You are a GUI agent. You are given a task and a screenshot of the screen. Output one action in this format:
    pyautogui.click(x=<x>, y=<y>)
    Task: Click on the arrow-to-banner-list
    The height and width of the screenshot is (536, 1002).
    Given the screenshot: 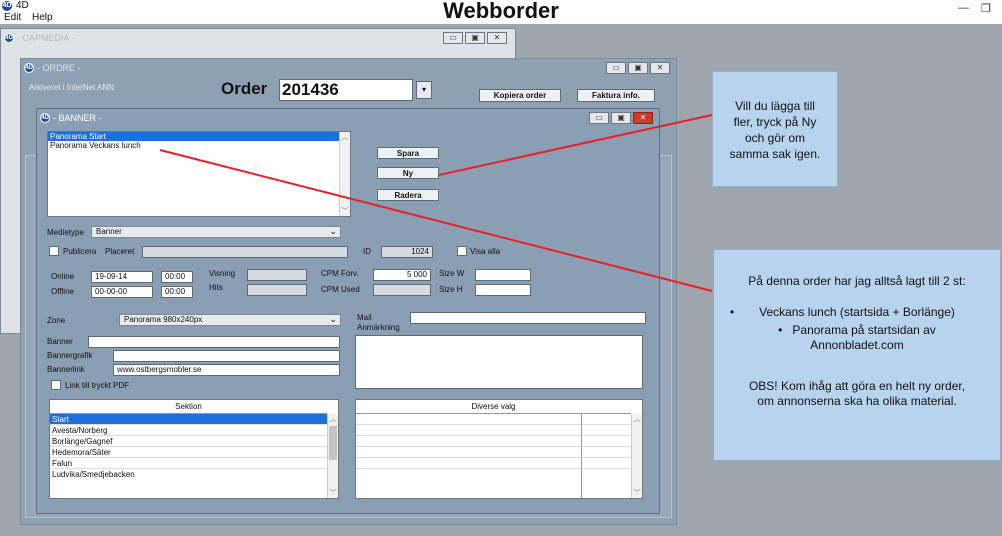 What is the action you would take?
    pyautogui.click(x=436, y=220)
    